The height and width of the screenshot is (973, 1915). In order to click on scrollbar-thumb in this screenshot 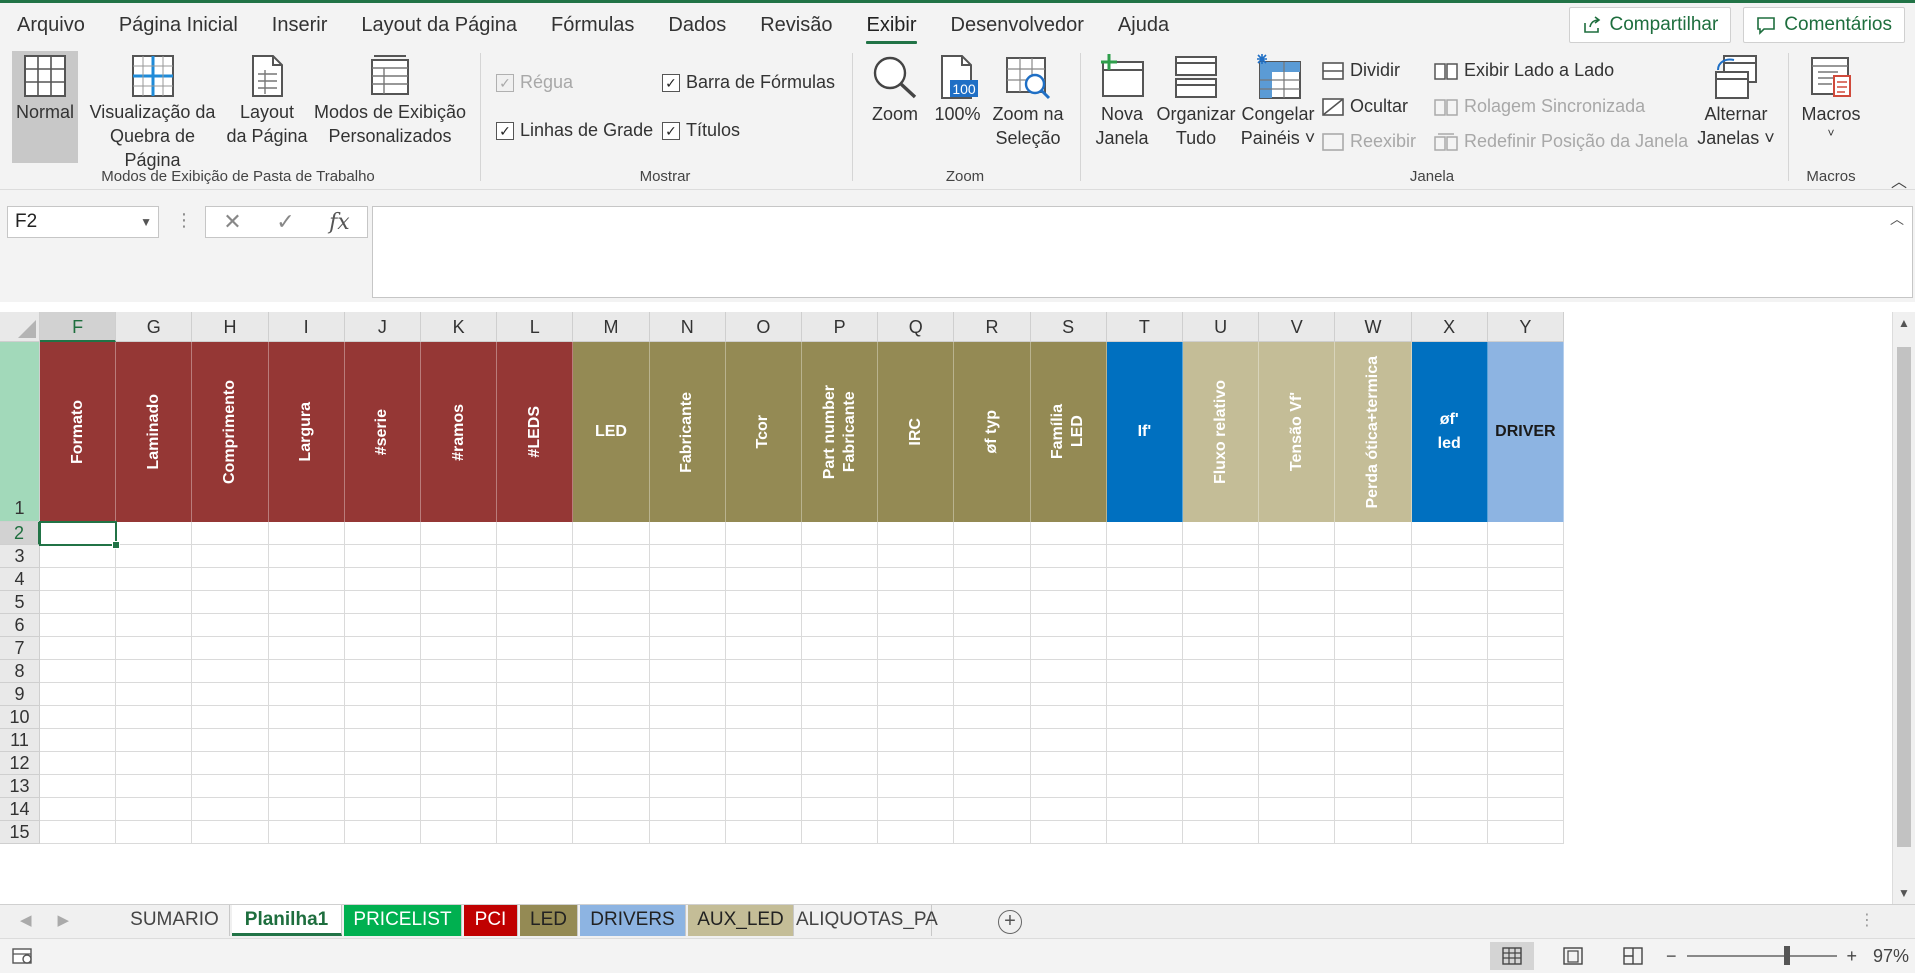, I will do `click(1904, 597)`.